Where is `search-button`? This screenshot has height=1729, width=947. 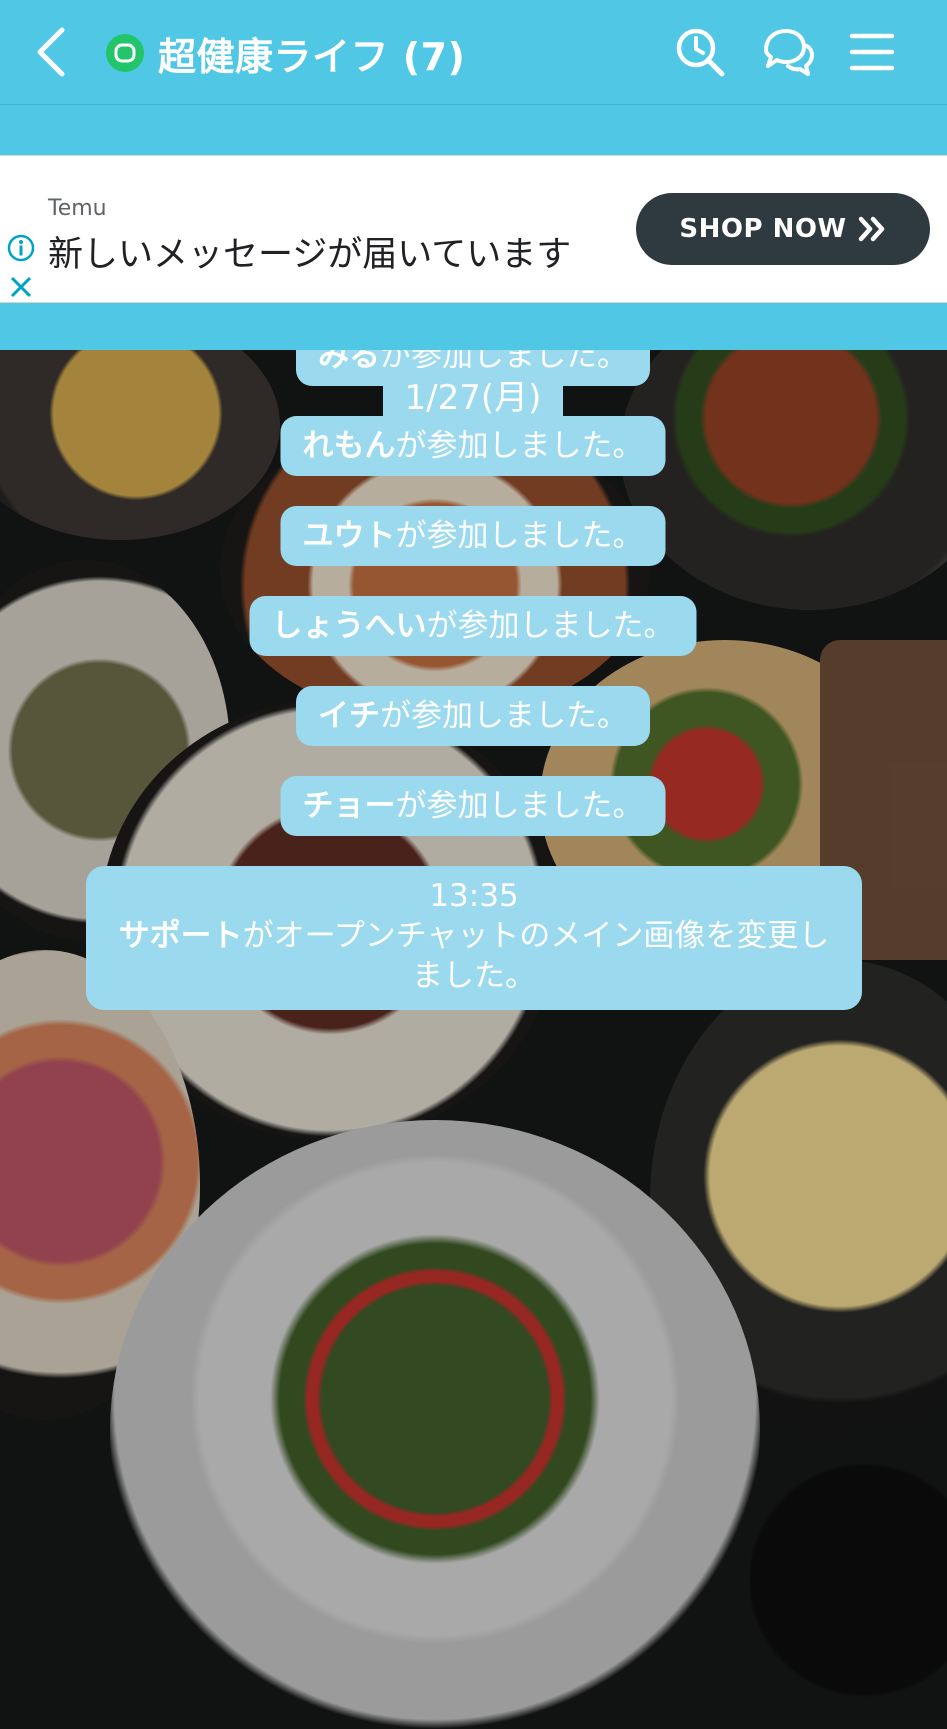
search-button is located at coordinates (700, 52).